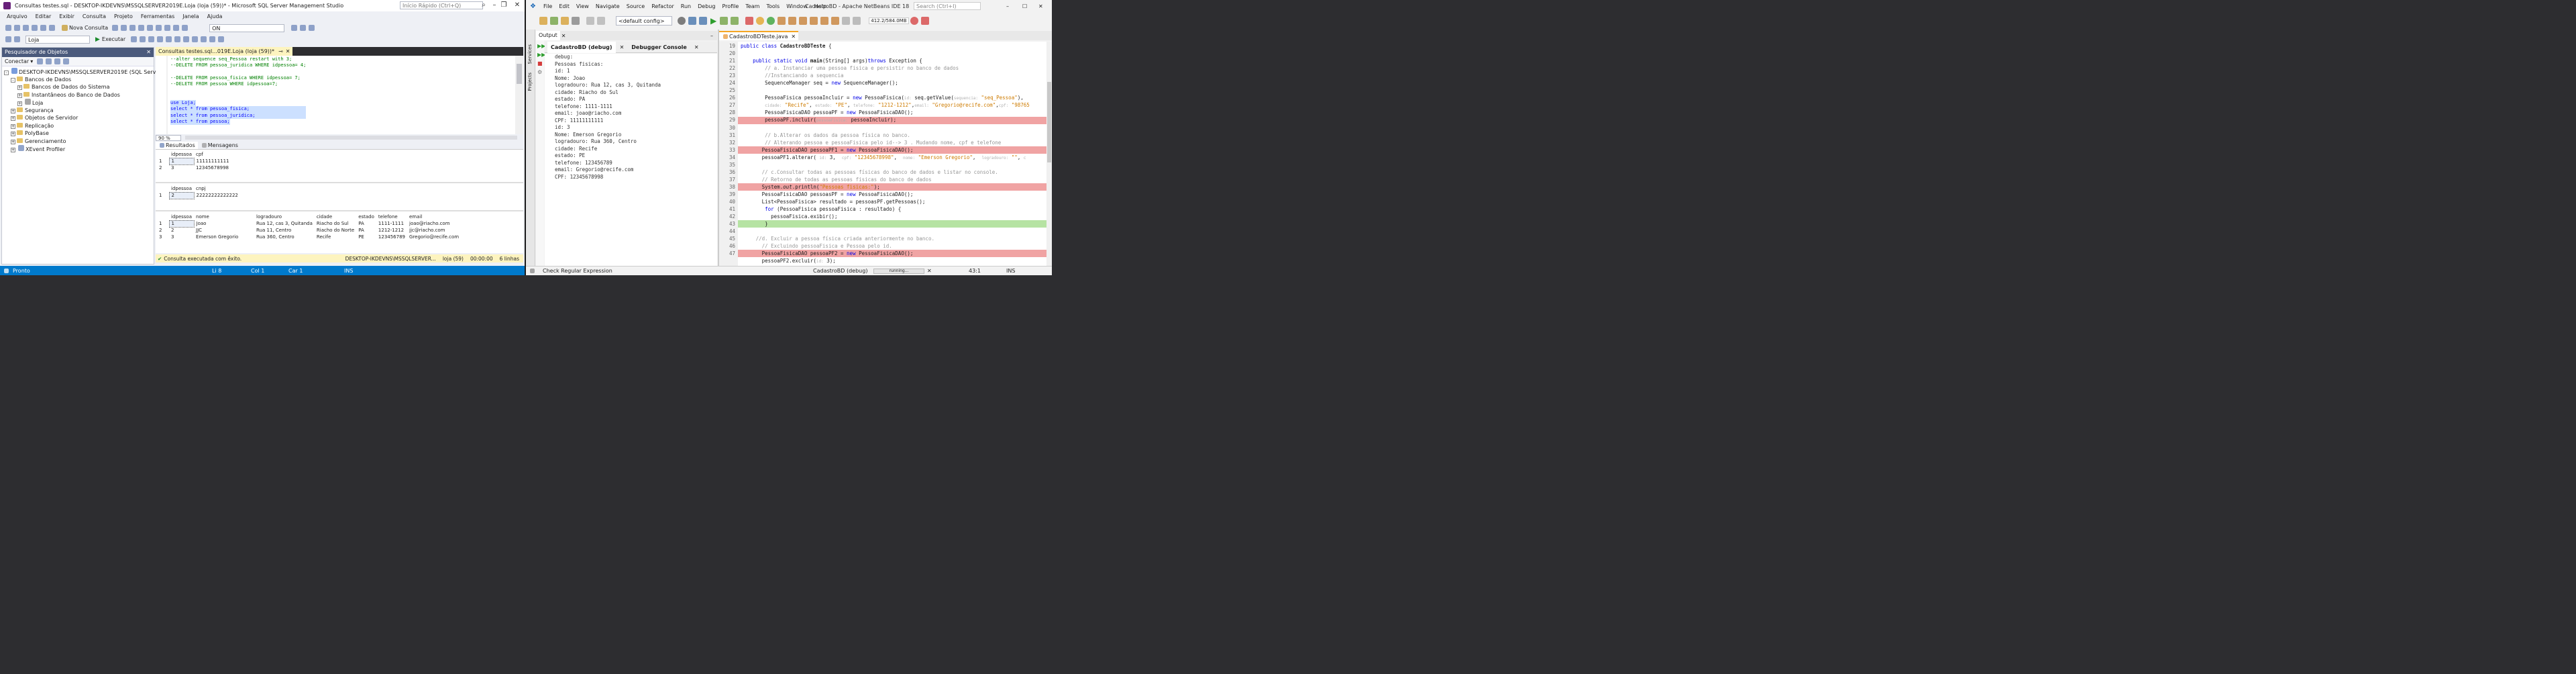 The width and height of the screenshot is (2576, 674). What do you see at coordinates (339, 210) in the screenshot?
I see `grid-splitter` at bounding box center [339, 210].